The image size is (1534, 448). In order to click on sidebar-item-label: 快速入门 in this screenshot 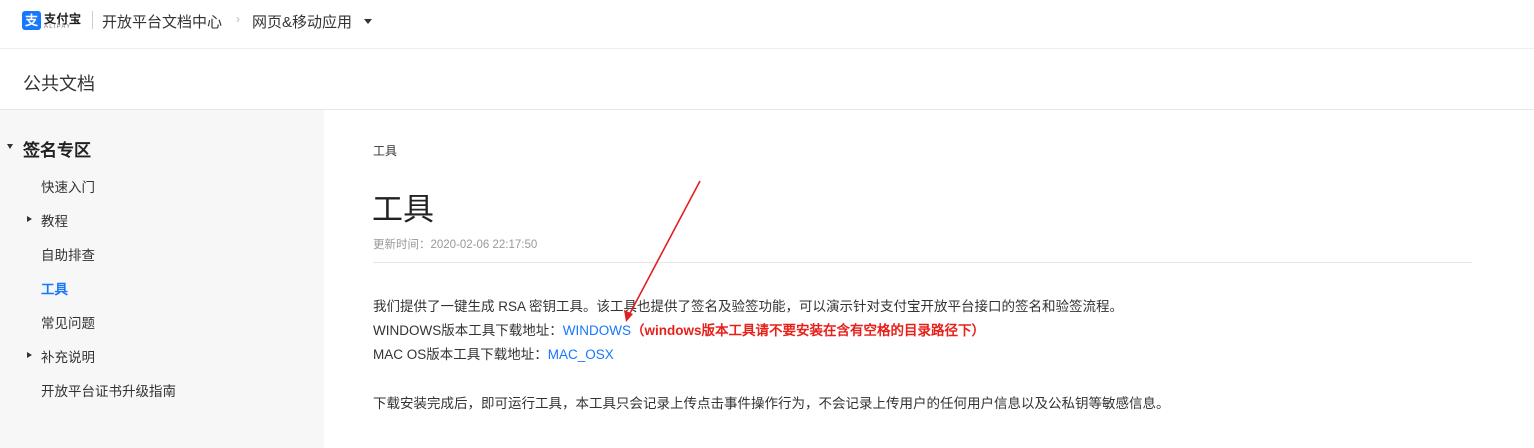, I will do `click(68, 187)`.